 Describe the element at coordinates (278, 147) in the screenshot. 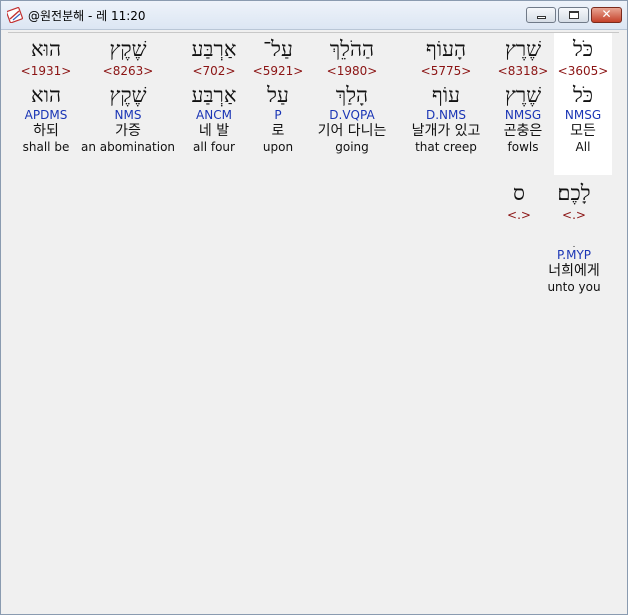

I see `english-gloss: upon` at that location.